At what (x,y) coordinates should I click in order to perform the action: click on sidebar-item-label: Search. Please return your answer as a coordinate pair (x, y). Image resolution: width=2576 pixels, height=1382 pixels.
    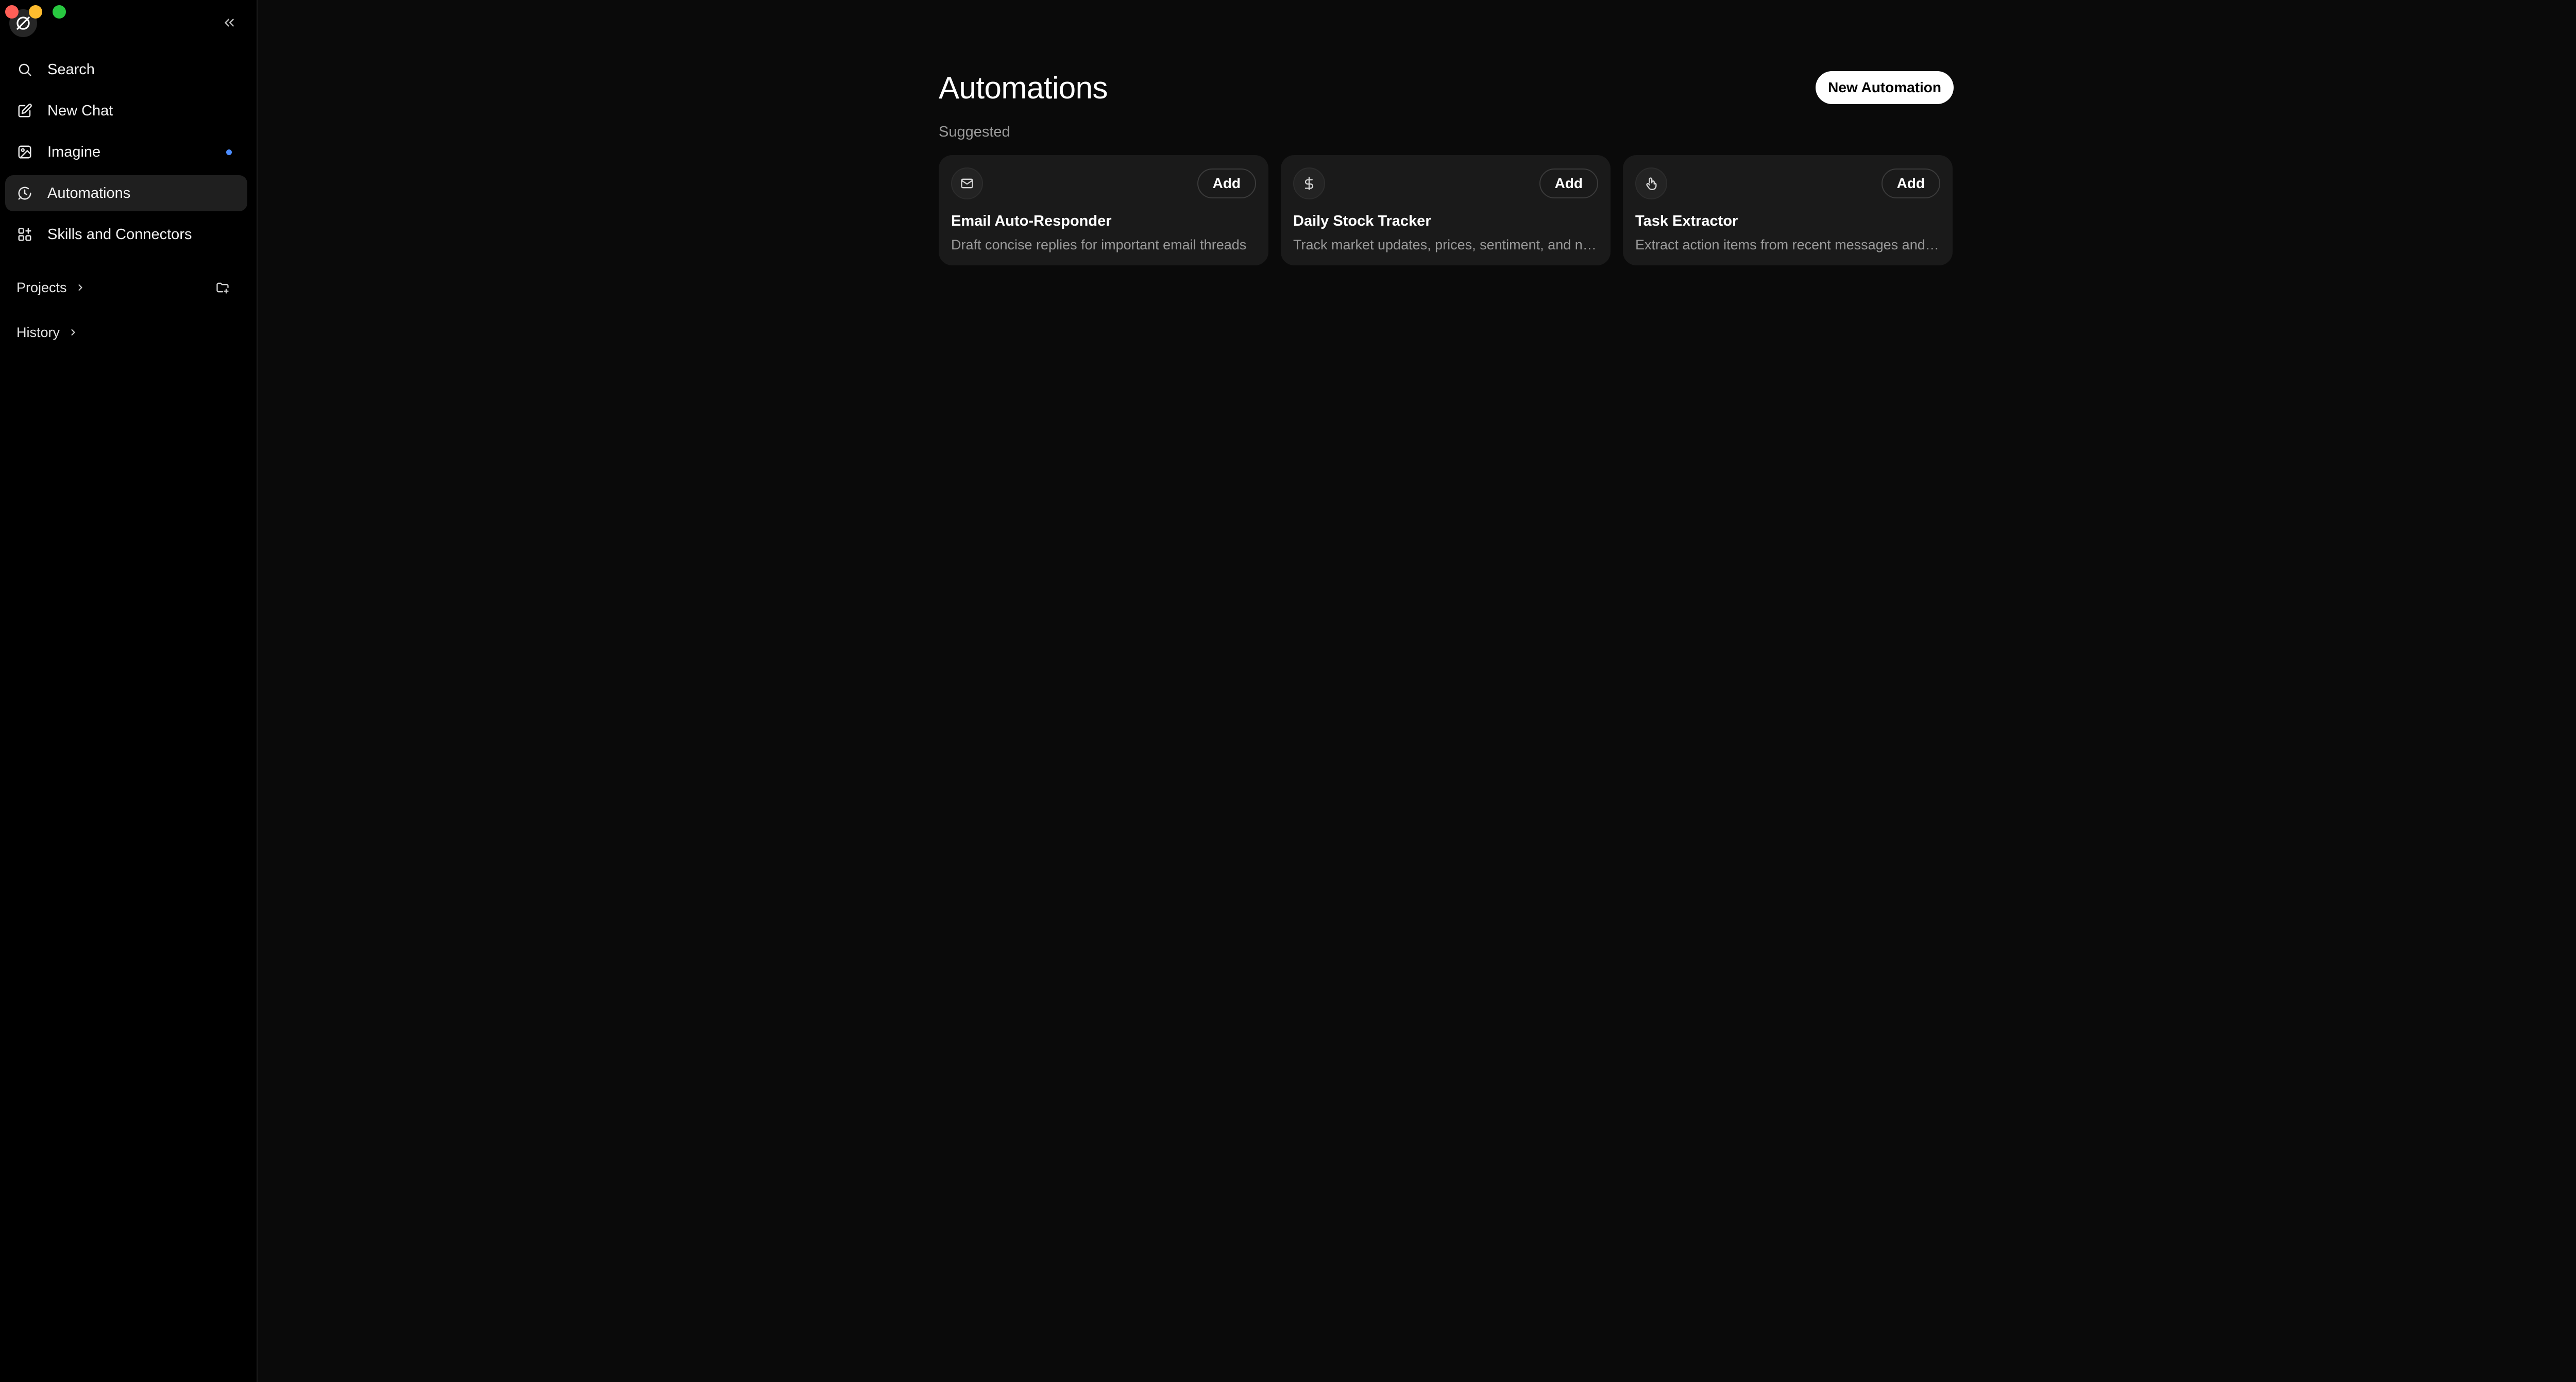
    Looking at the image, I should click on (71, 69).